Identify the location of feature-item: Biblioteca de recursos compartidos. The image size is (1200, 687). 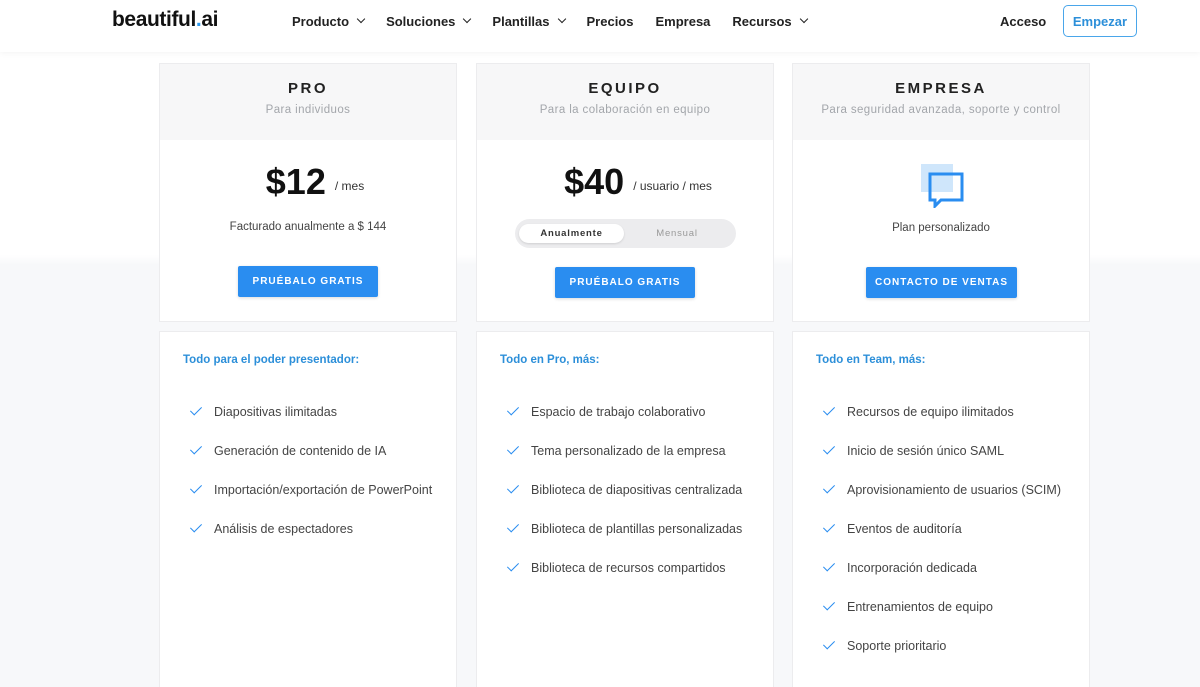
(631, 567).